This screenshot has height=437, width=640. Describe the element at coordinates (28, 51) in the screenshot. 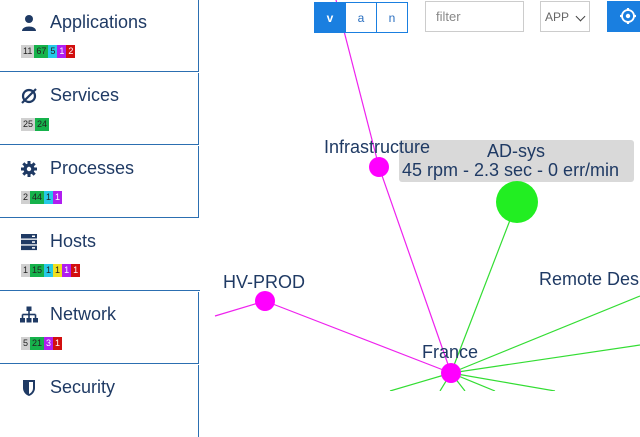

I see `status-badge: 11` at that location.